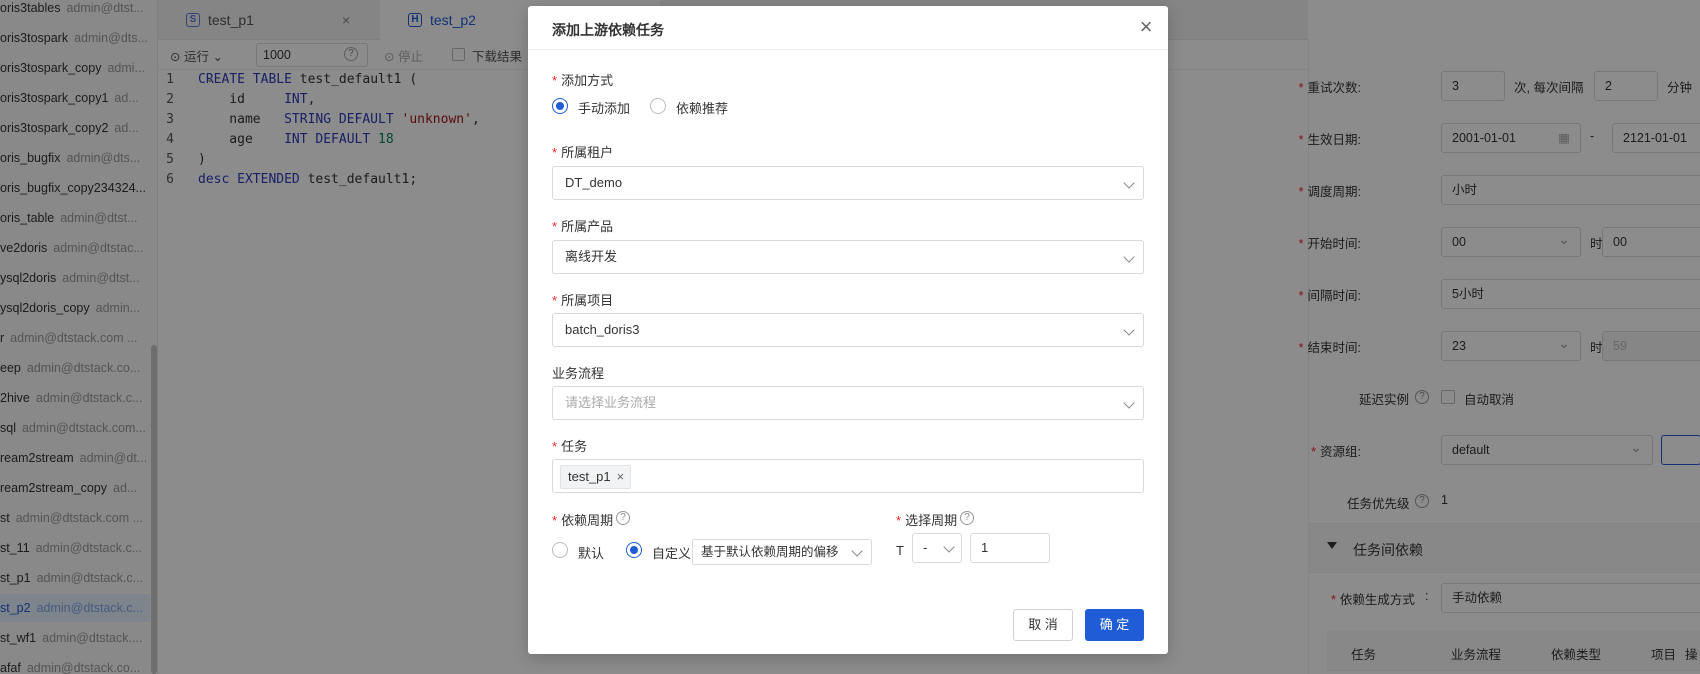  What do you see at coordinates (672, 553) in the screenshot?
I see `dep-custom-label: 自定义` at bounding box center [672, 553].